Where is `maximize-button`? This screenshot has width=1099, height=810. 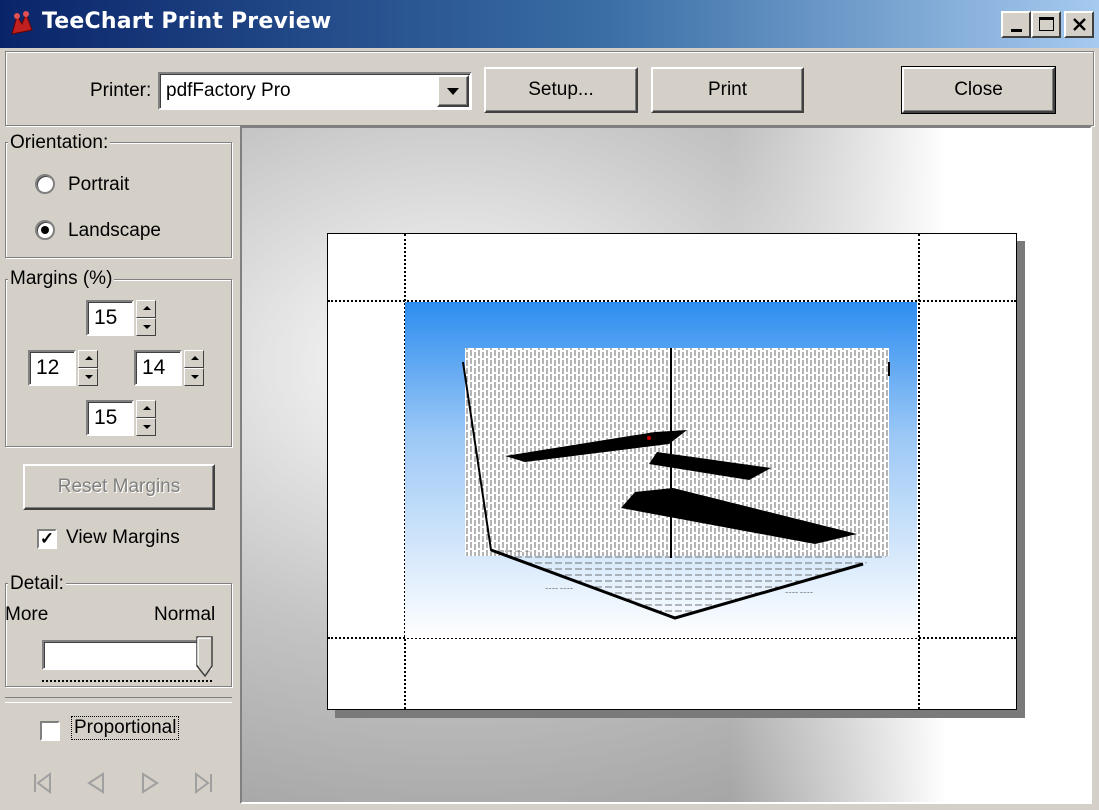 maximize-button is located at coordinates (1046, 24).